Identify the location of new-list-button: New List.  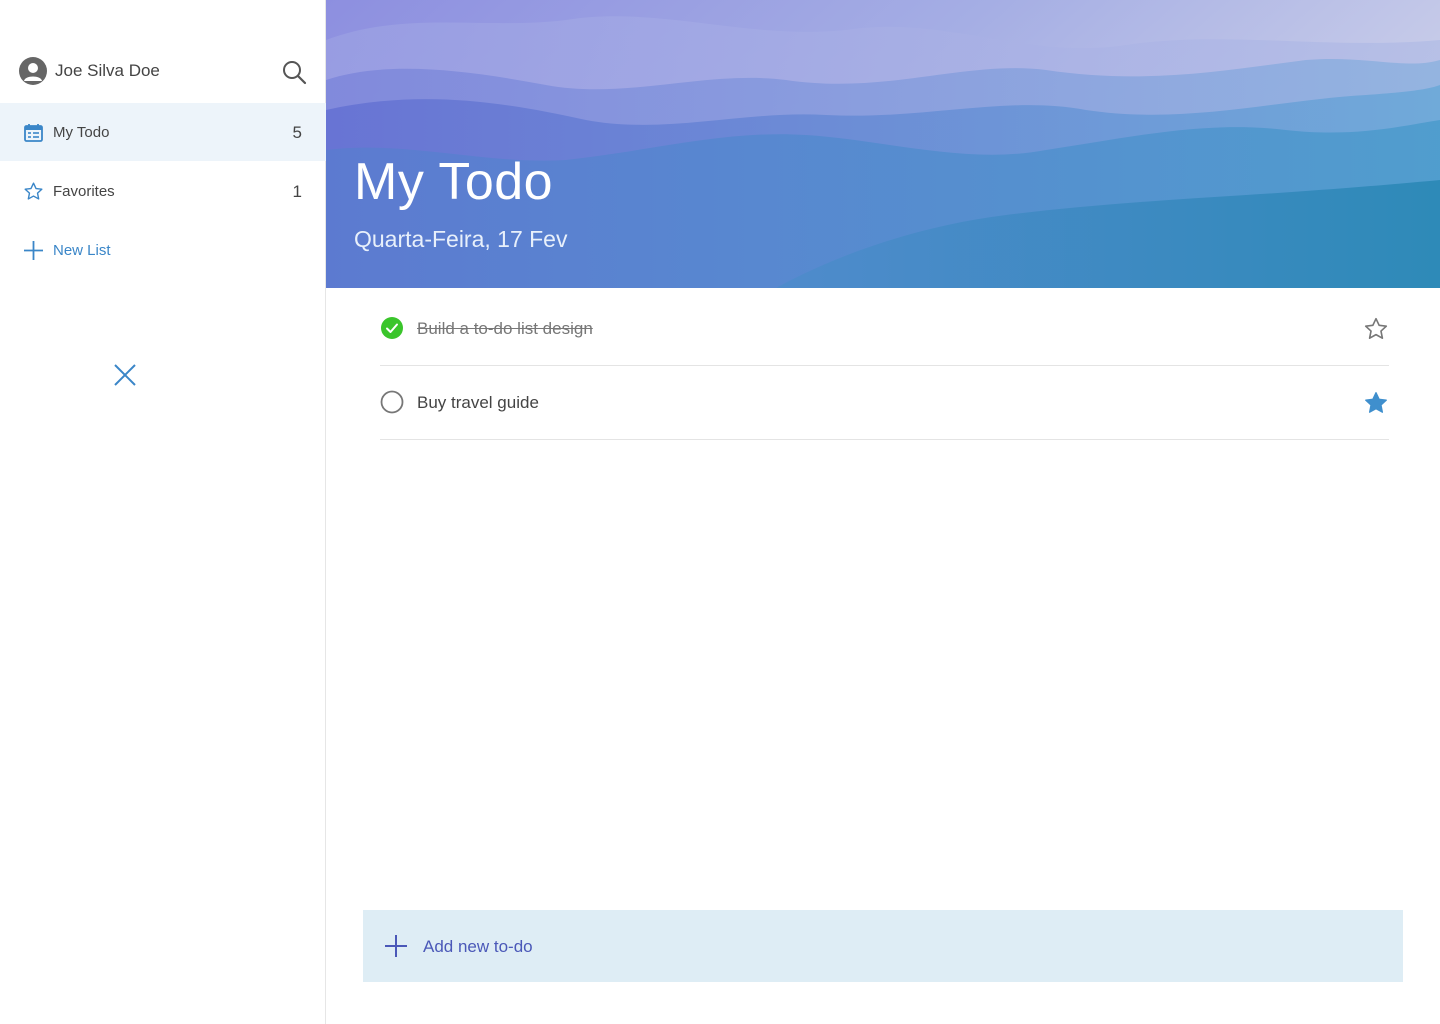
(163, 250).